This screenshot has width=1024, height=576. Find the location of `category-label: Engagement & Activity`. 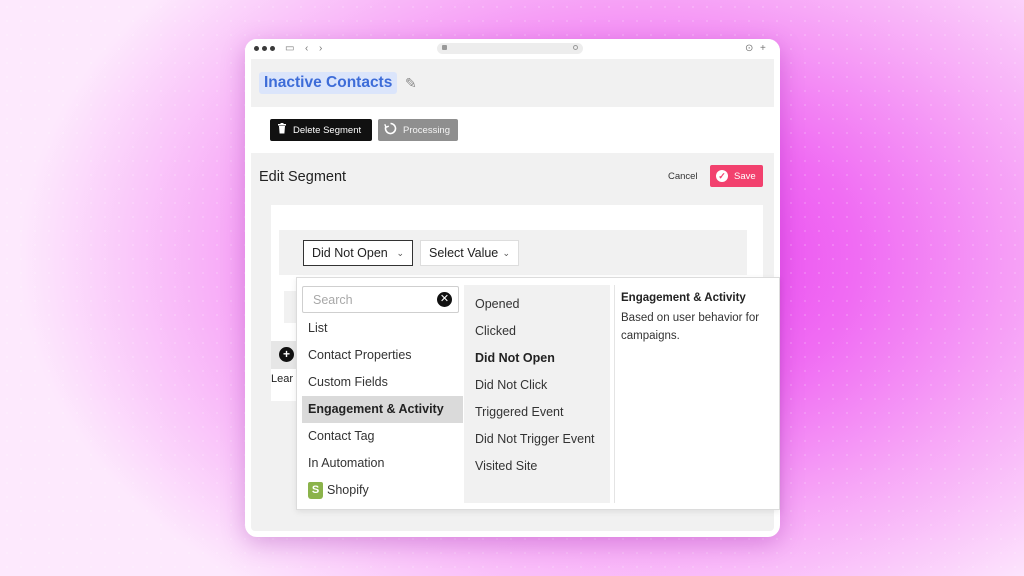

category-label: Engagement & Activity is located at coordinates (376, 409).